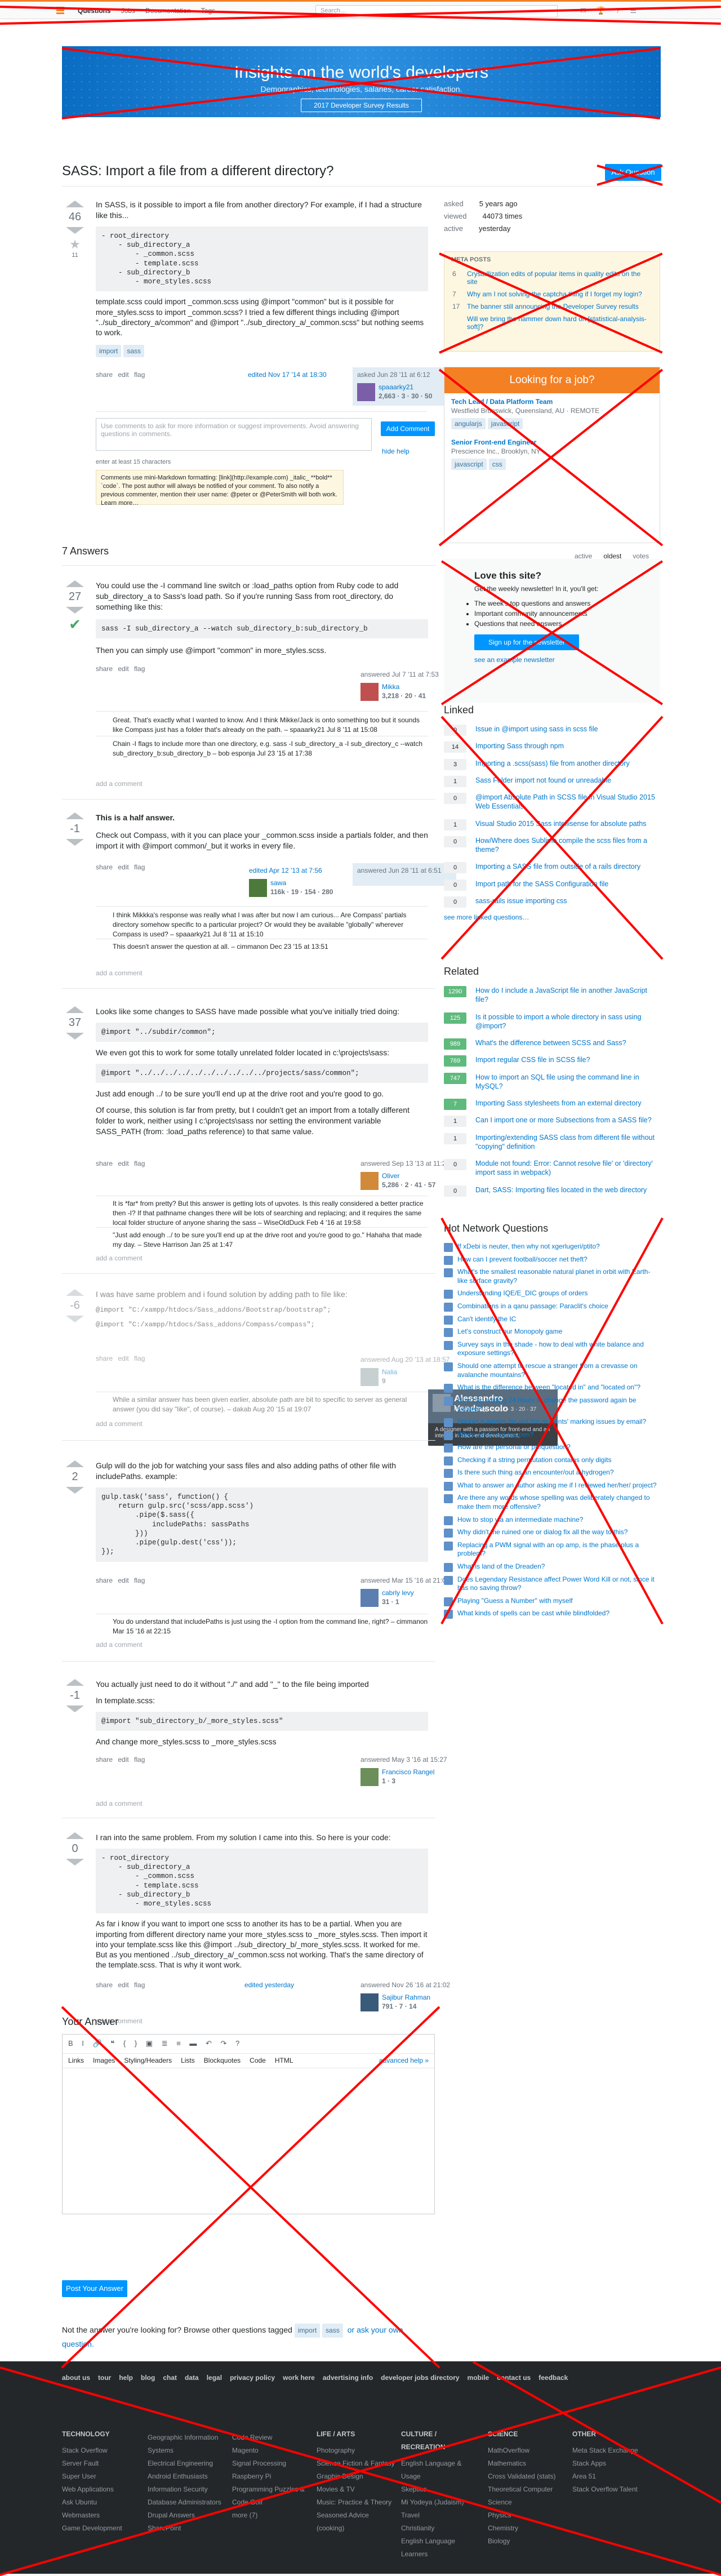  What do you see at coordinates (527, 2477) in the screenshot?
I see `footer-site-link: Cross Validated (stats)` at bounding box center [527, 2477].